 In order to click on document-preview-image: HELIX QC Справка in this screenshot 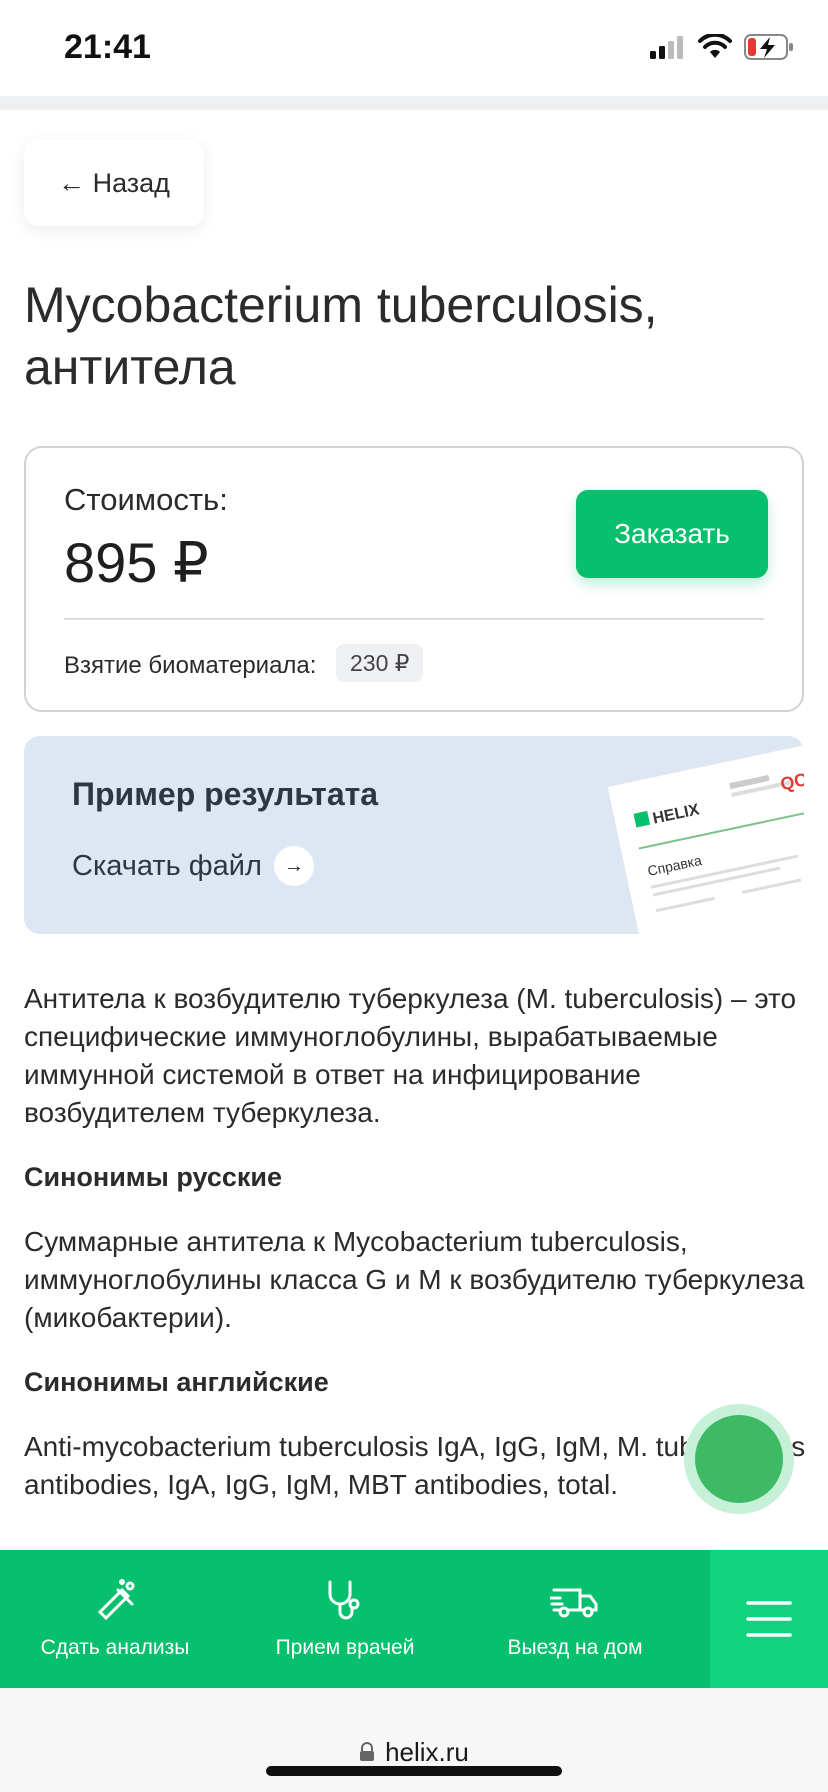, I will do `click(705, 835)`.